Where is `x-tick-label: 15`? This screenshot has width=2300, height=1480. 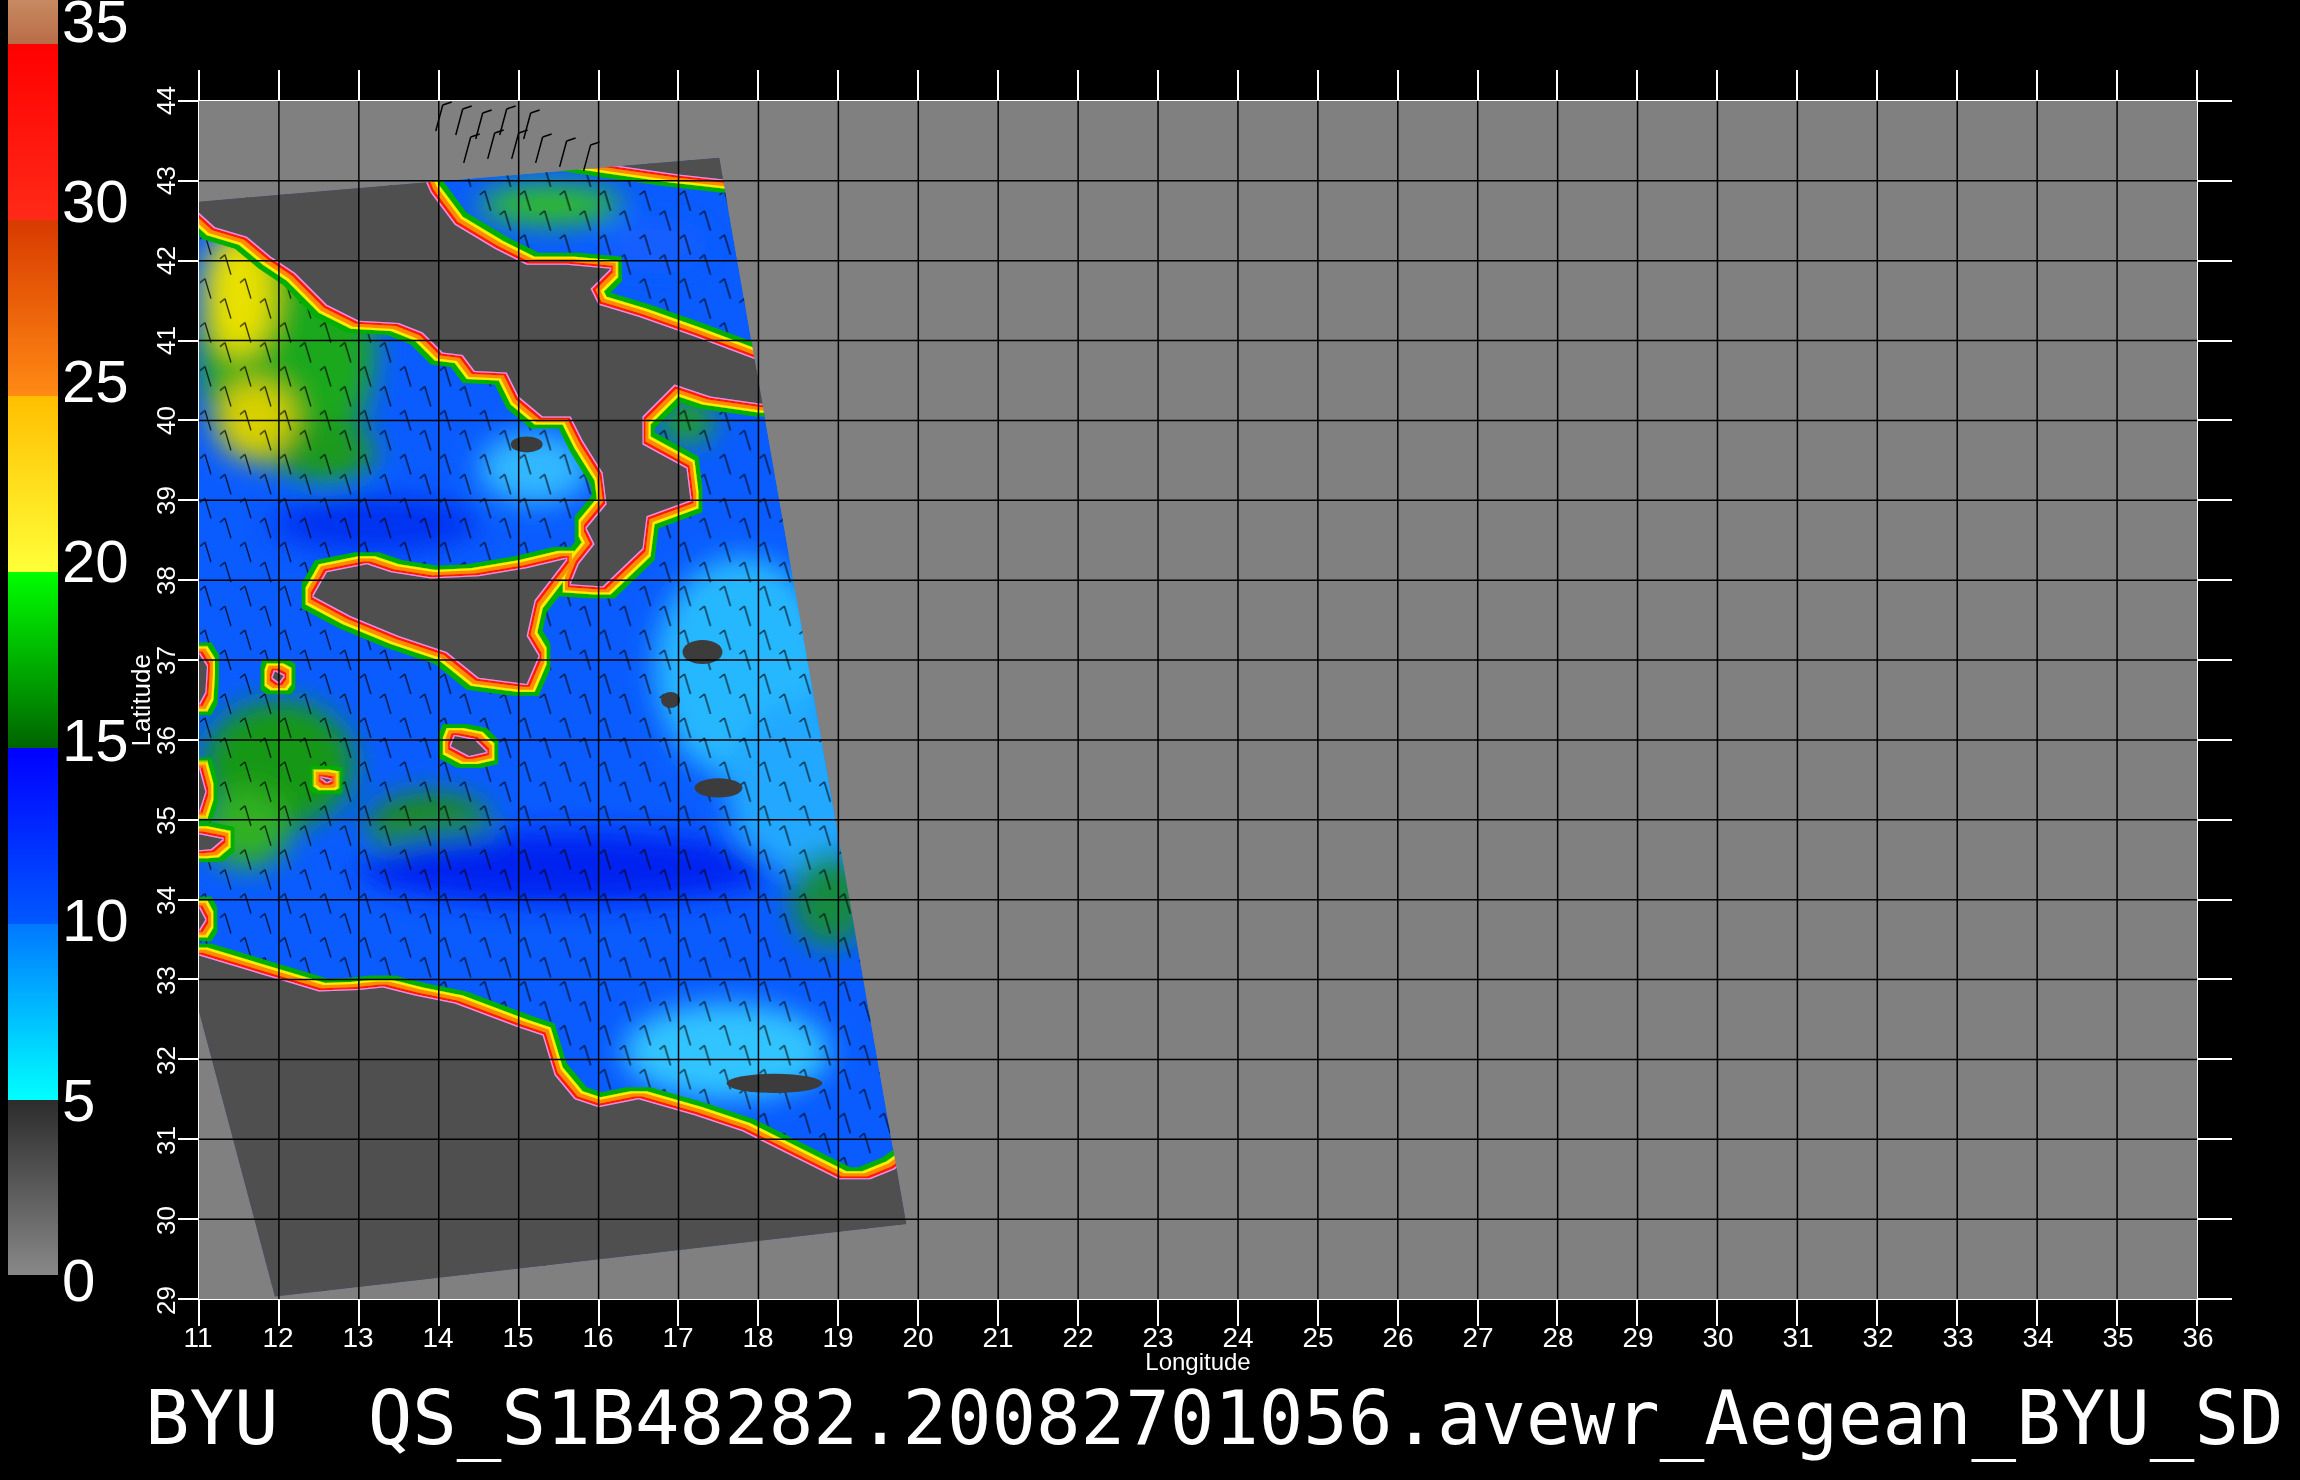
x-tick-label: 15 is located at coordinates (518, 1338).